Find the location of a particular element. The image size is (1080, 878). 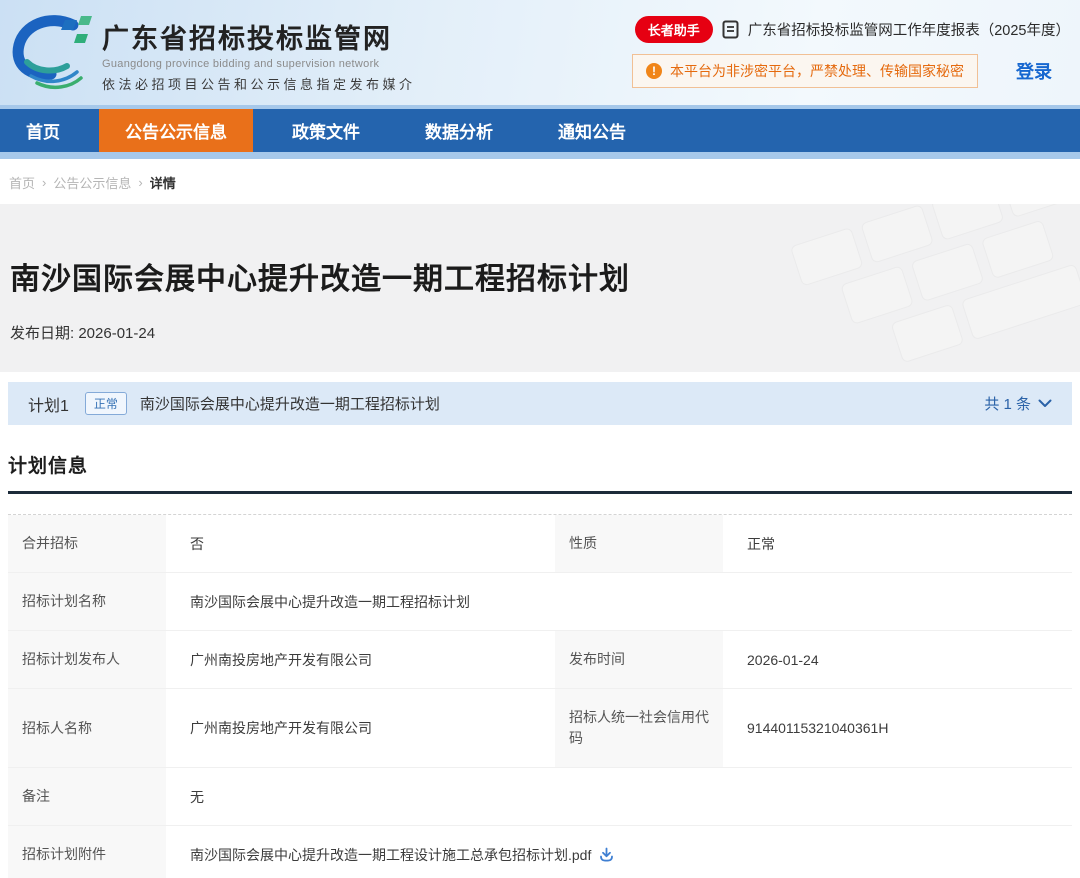

report-doc-icon is located at coordinates (730, 29).